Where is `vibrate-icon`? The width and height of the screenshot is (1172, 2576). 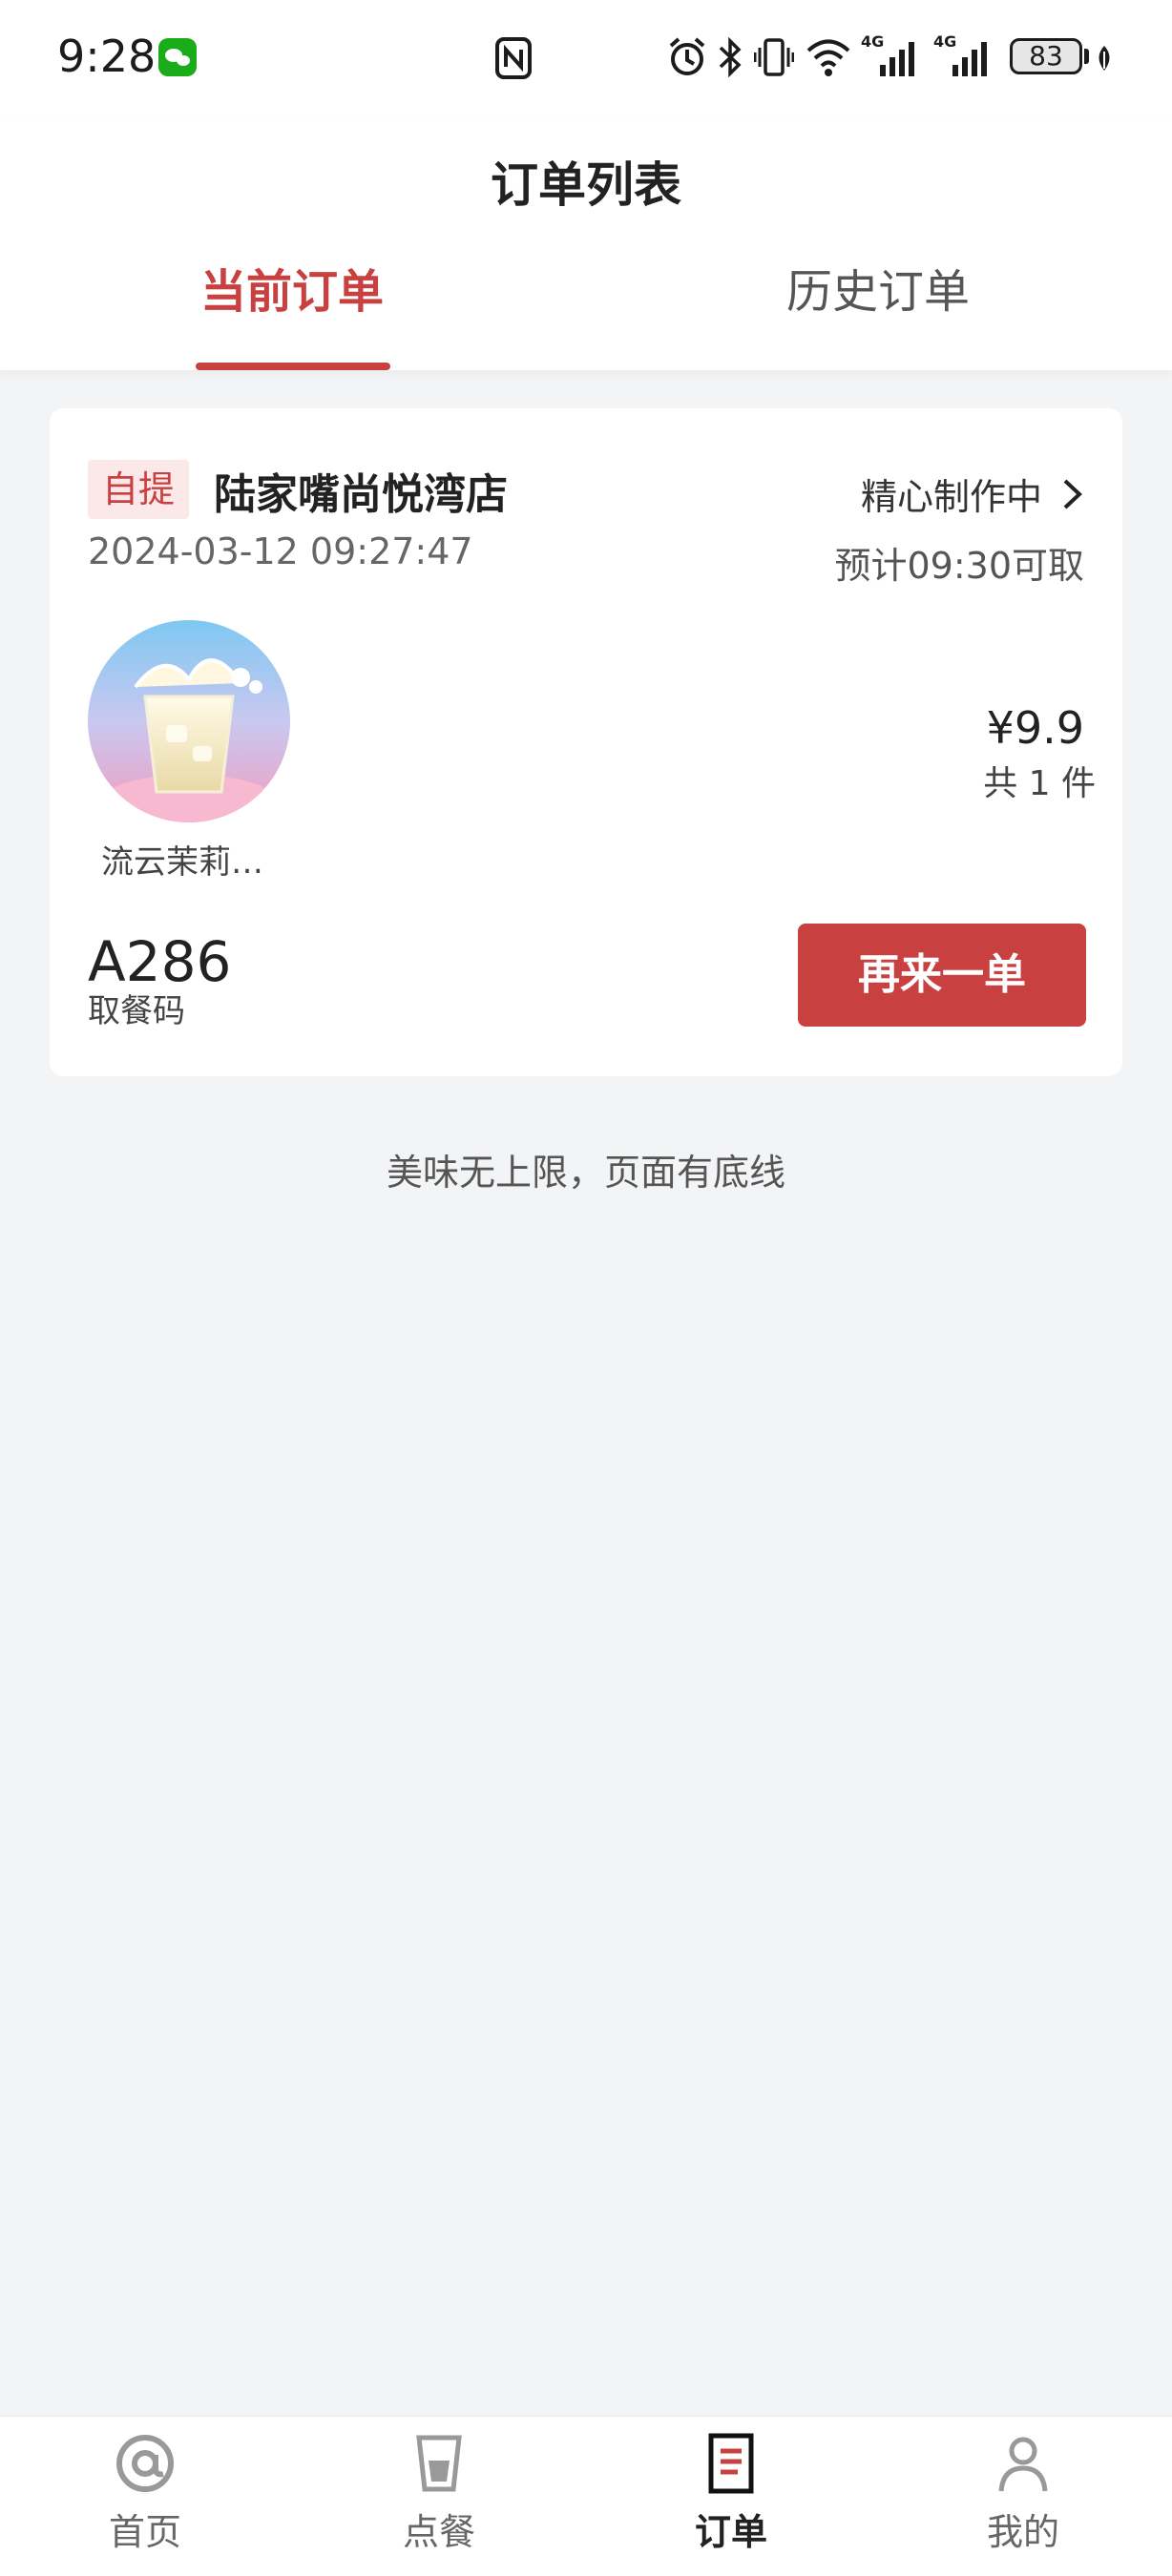 vibrate-icon is located at coordinates (774, 57).